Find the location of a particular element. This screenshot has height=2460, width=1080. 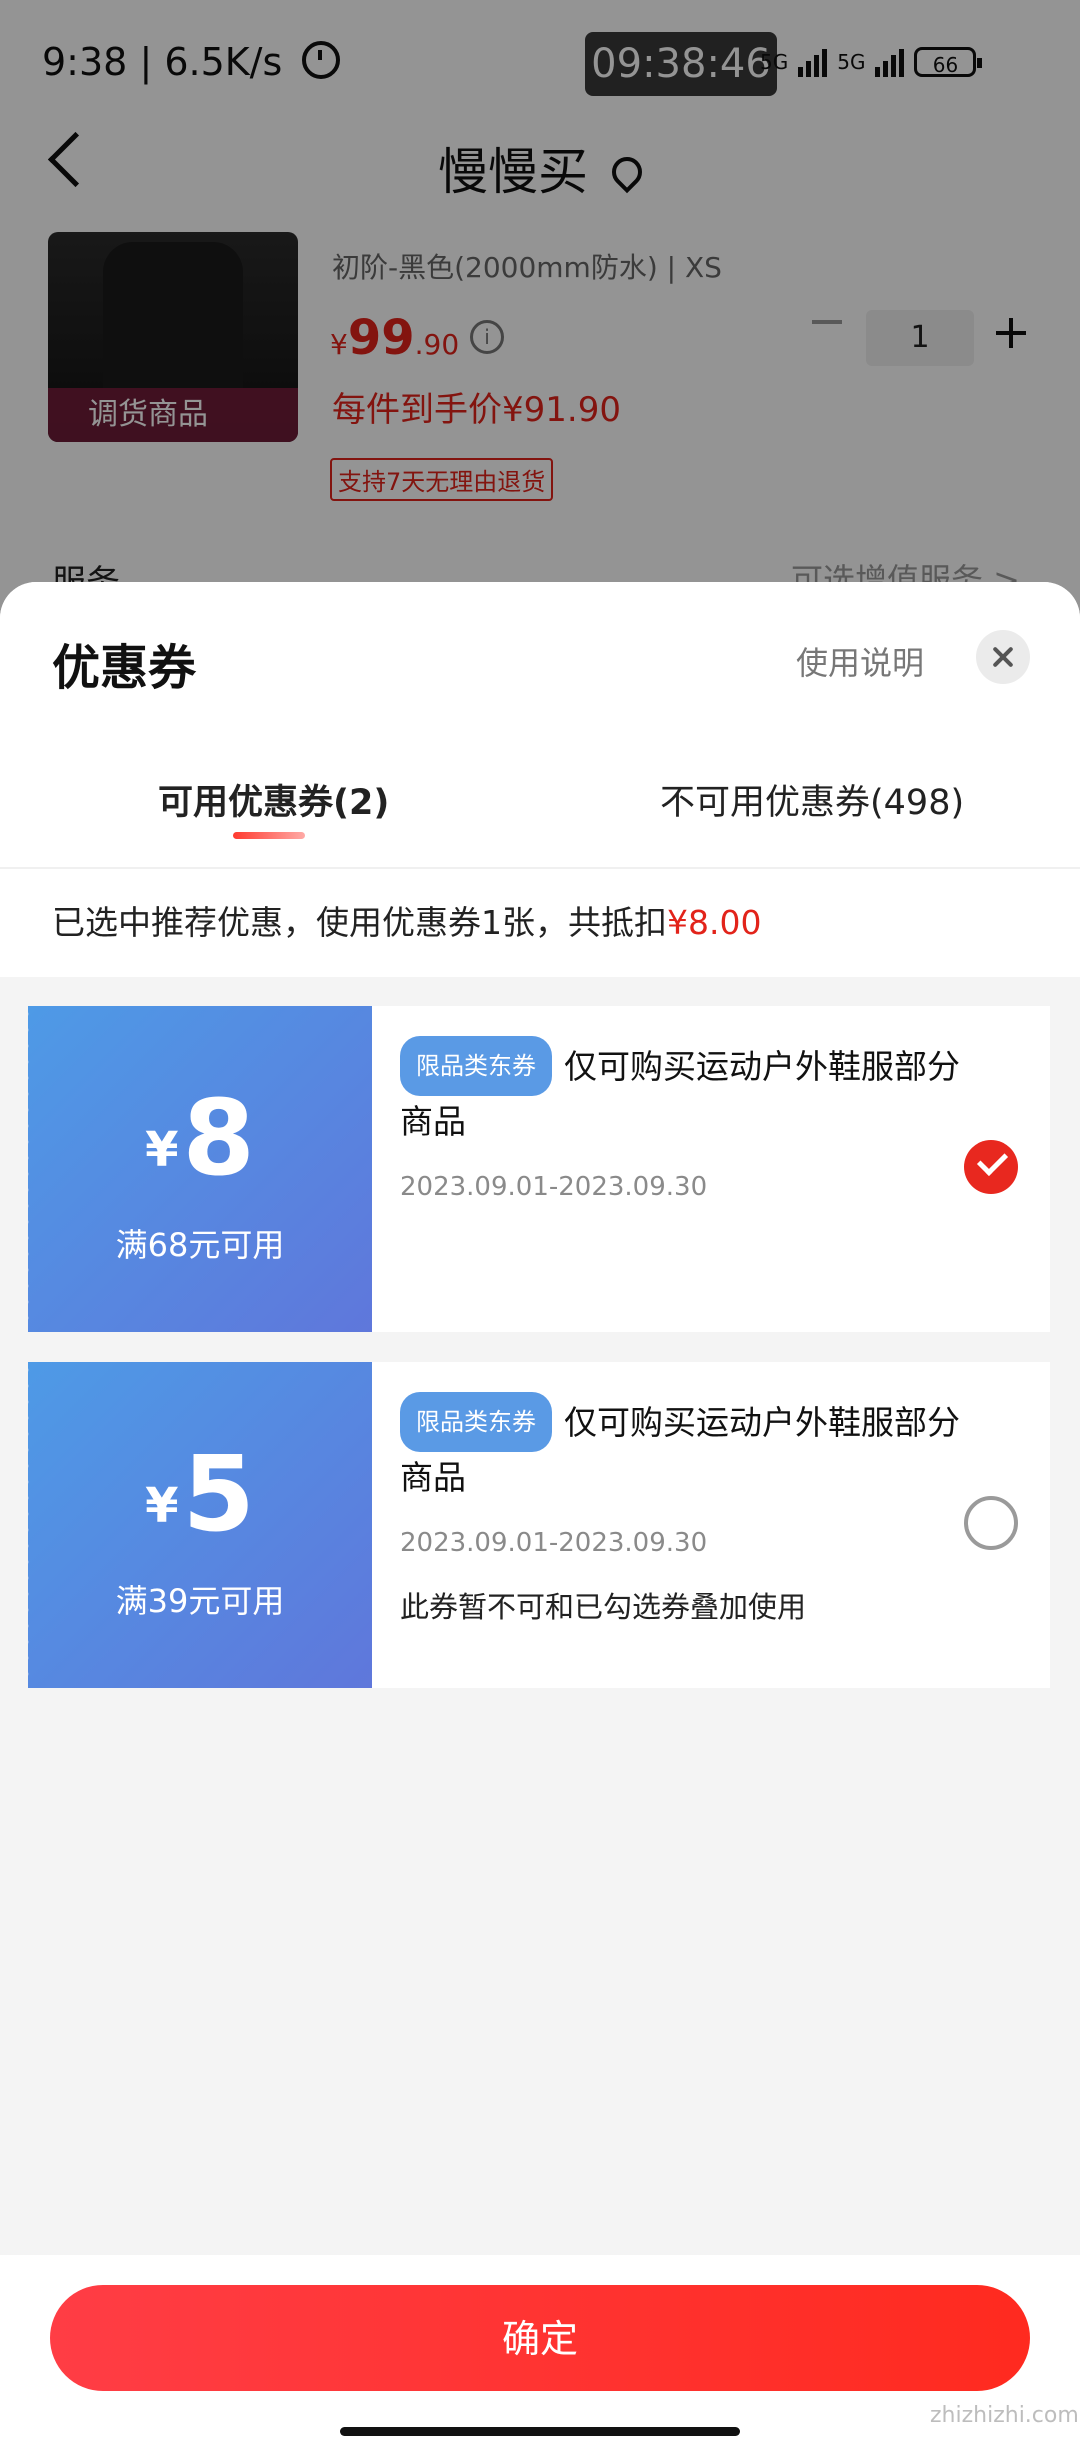

summary-amount: ¥8.00 is located at coordinates (714, 922).